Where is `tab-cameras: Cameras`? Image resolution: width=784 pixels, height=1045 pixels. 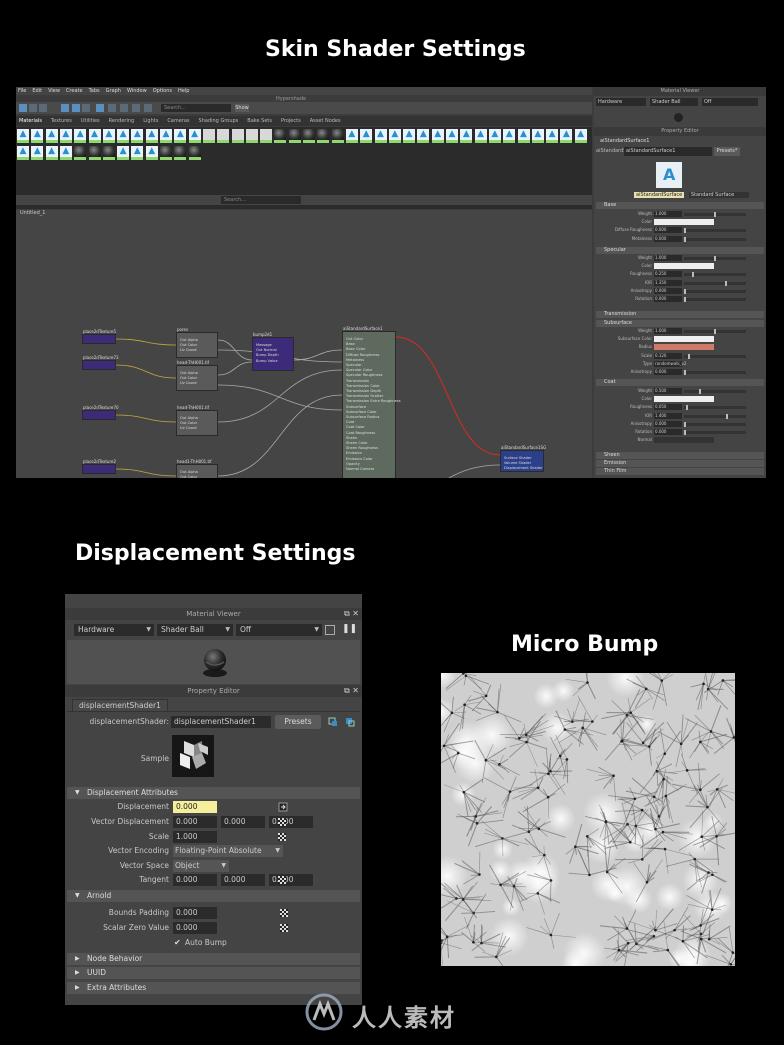
tab-cameras: Cameras is located at coordinates (178, 121).